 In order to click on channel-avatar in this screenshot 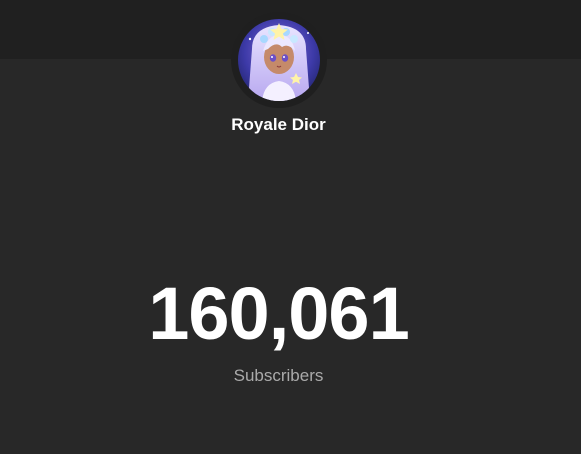, I will do `click(279, 60)`.